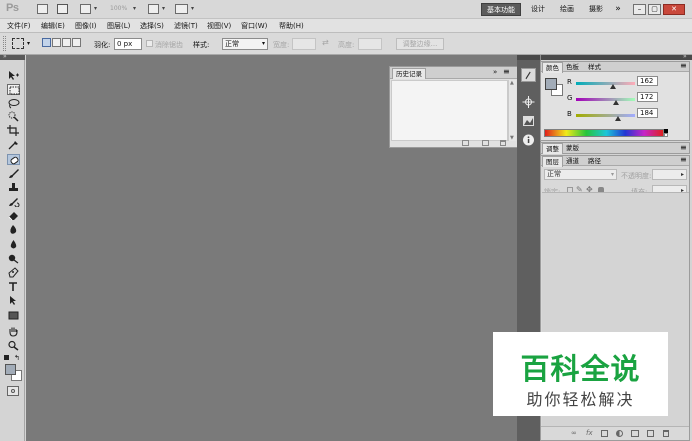  I want to click on blue-value-input: 184, so click(647, 113).